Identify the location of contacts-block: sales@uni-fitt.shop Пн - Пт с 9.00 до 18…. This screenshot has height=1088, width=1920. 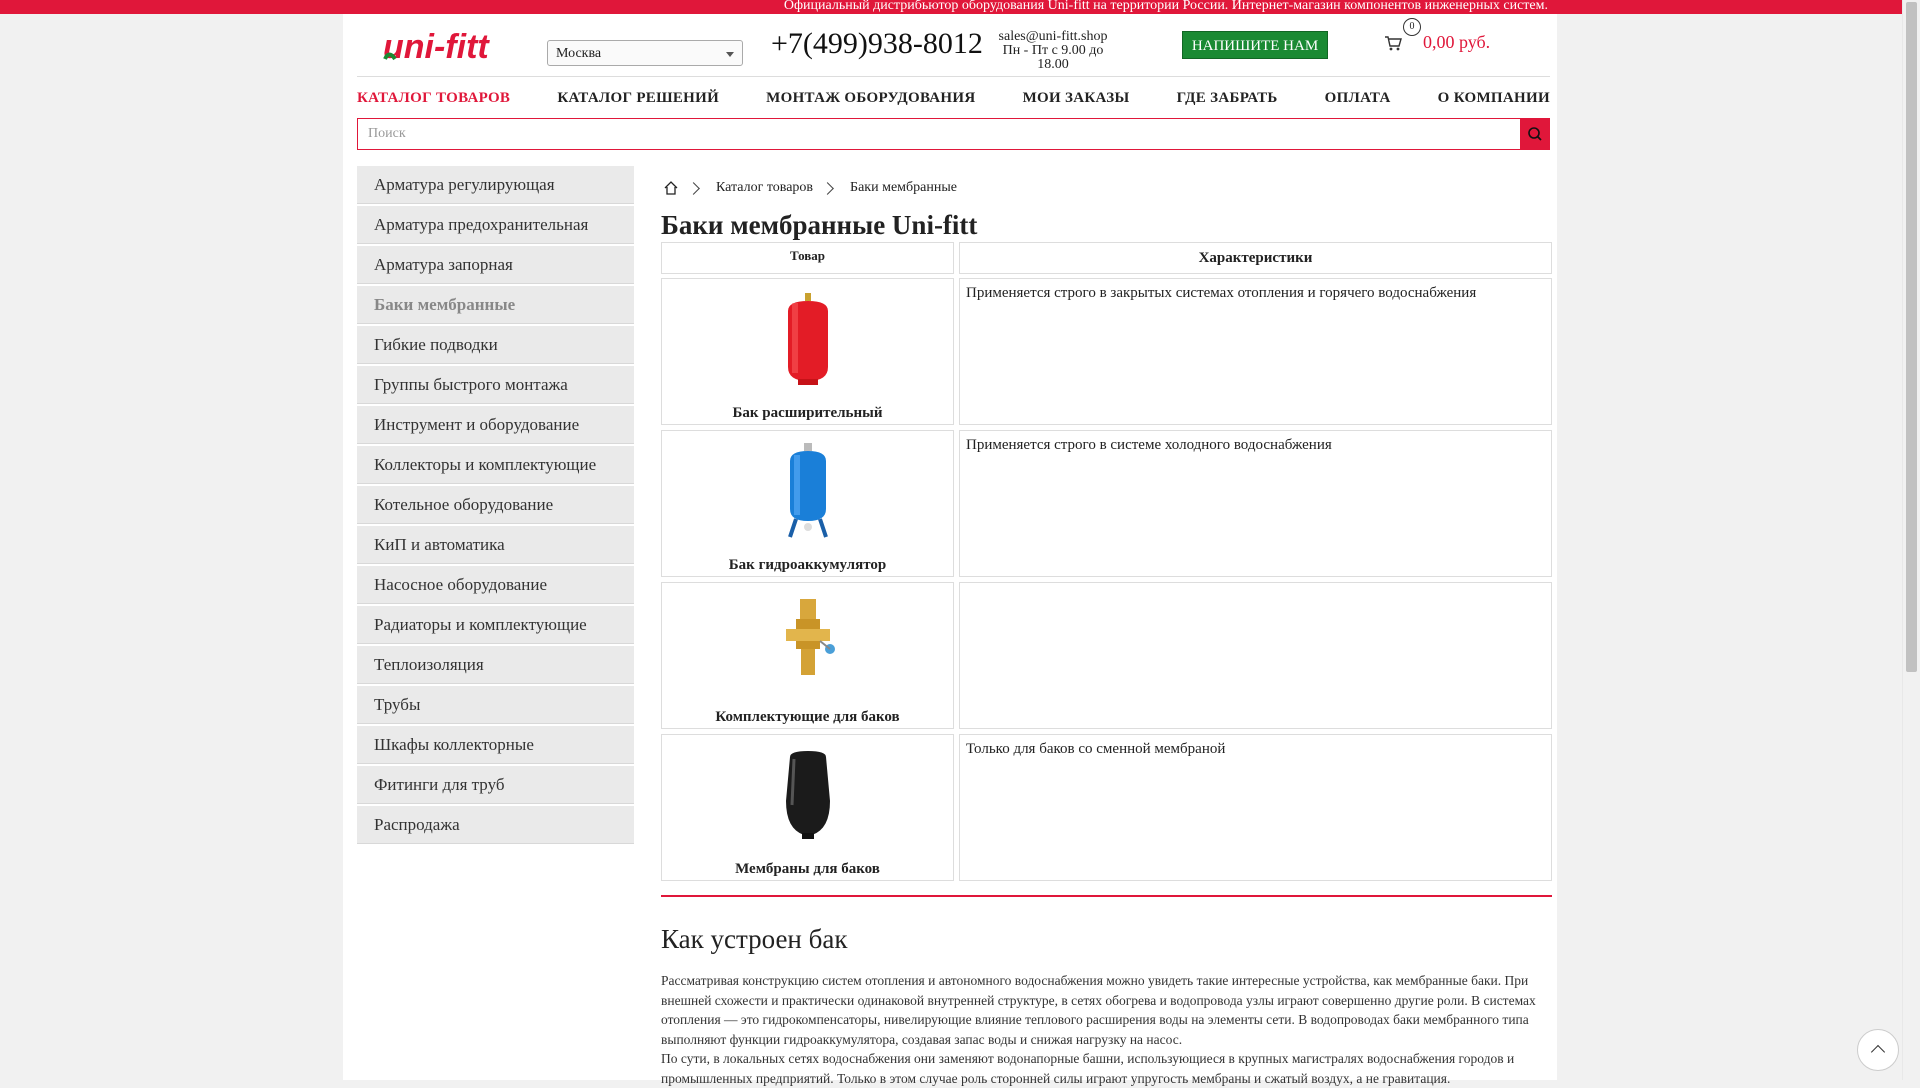
(1053, 51).